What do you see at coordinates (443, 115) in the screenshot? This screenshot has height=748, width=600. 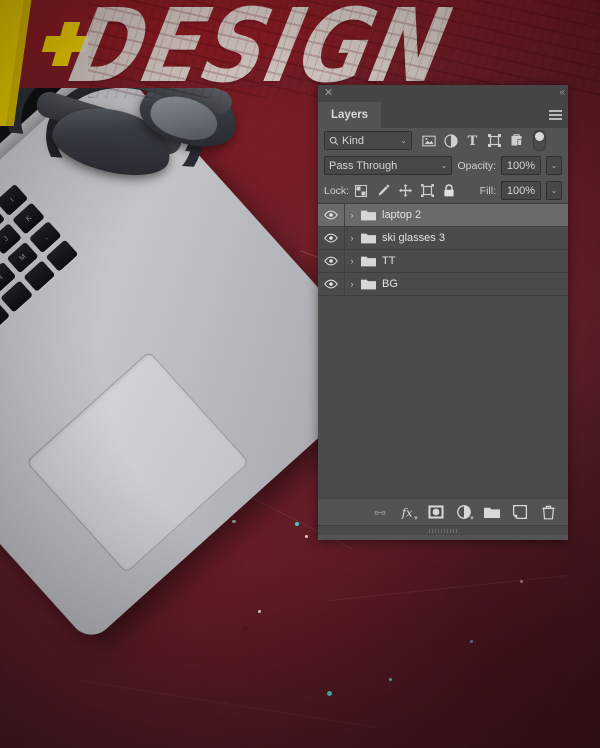 I see `panel-tab-bar: Layers` at bounding box center [443, 115].